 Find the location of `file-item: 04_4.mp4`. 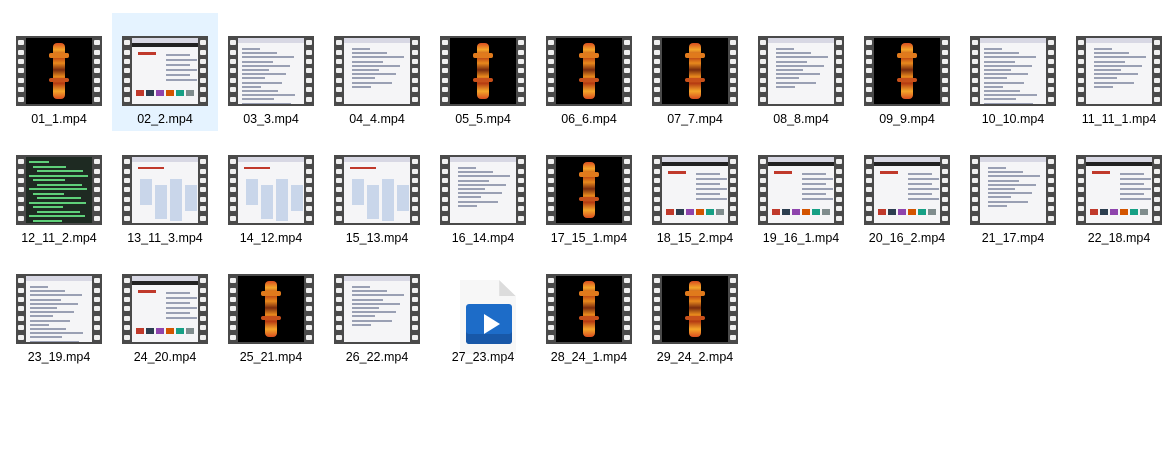

file-item: 04_4.mp4 is located at coordinates (377, 72).